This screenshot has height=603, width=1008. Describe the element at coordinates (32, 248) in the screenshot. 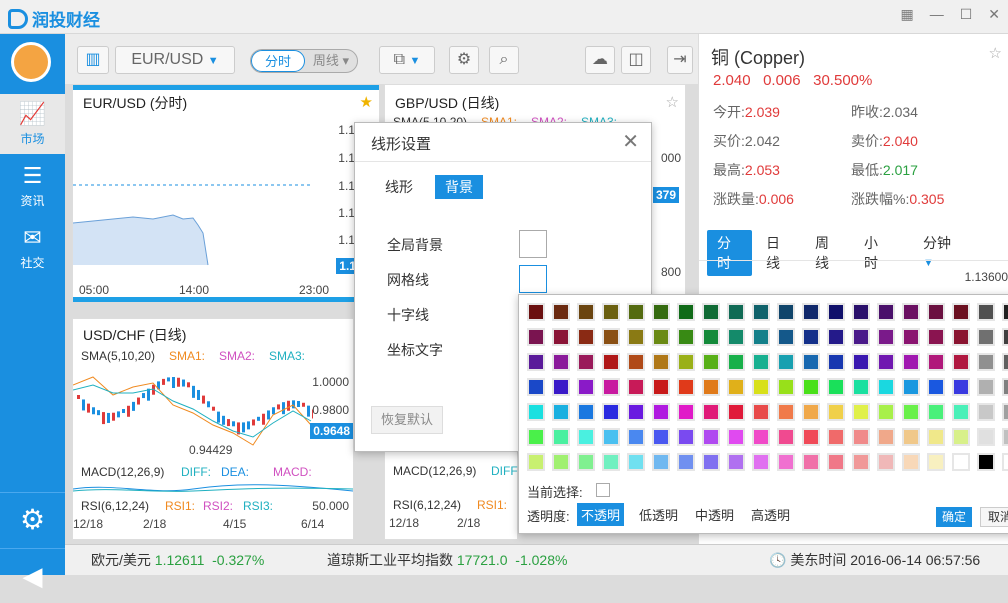

I see `sidebar-item-social: ✉ 社交` at that location.